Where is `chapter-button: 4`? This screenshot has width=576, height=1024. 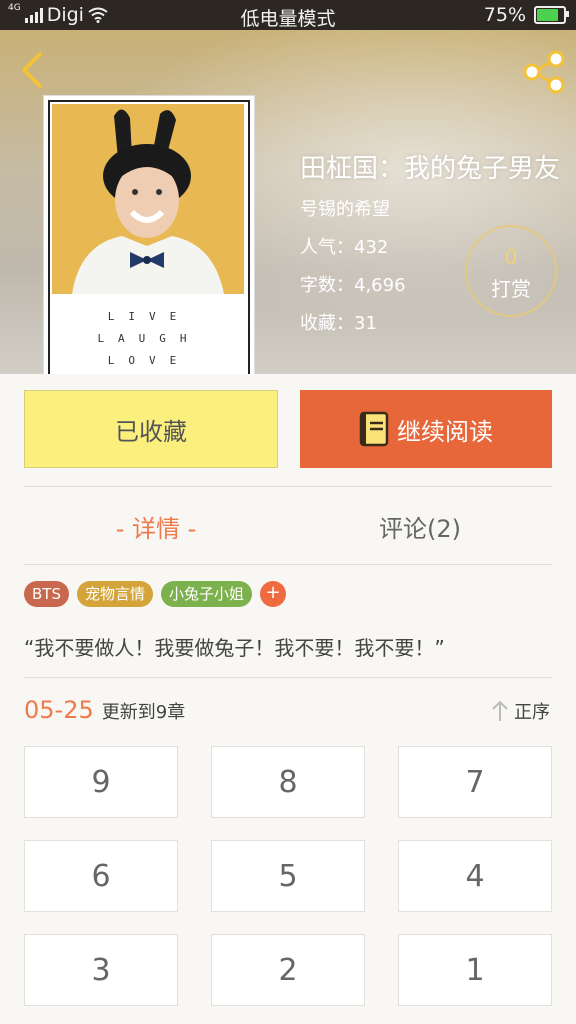 chapter-button: 4 is located at coordinates (475, 876).